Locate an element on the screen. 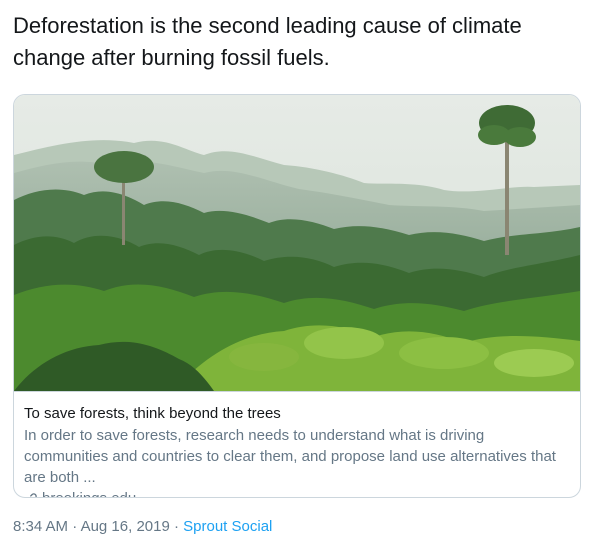 The image size is (596, 550). tweet-source-link: Sprout Social is located at coordinates (227, 526).